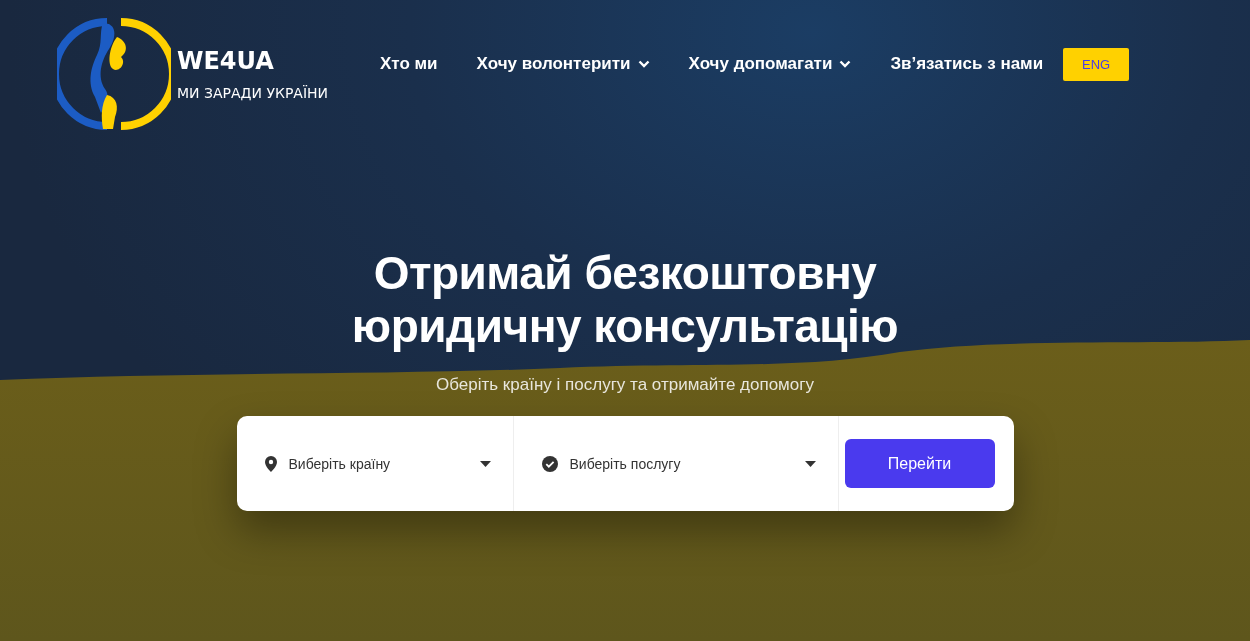 Image resolution: width=1250 pixels, height=641 pixels. What do you see at coordinates (409, 64) in the screenshot?
I see `nav-link: Хто ми` at bounding box center [409, 64].